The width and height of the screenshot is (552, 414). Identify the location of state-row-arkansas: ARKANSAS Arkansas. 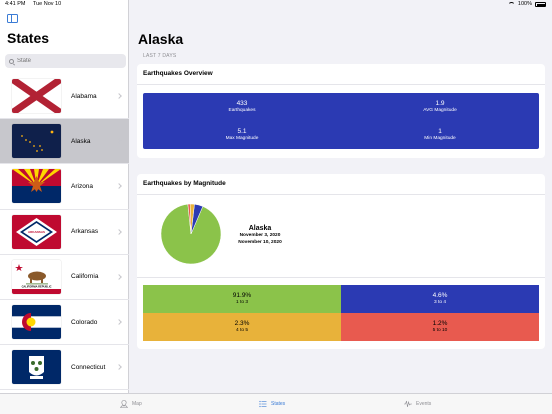
(64, 232).